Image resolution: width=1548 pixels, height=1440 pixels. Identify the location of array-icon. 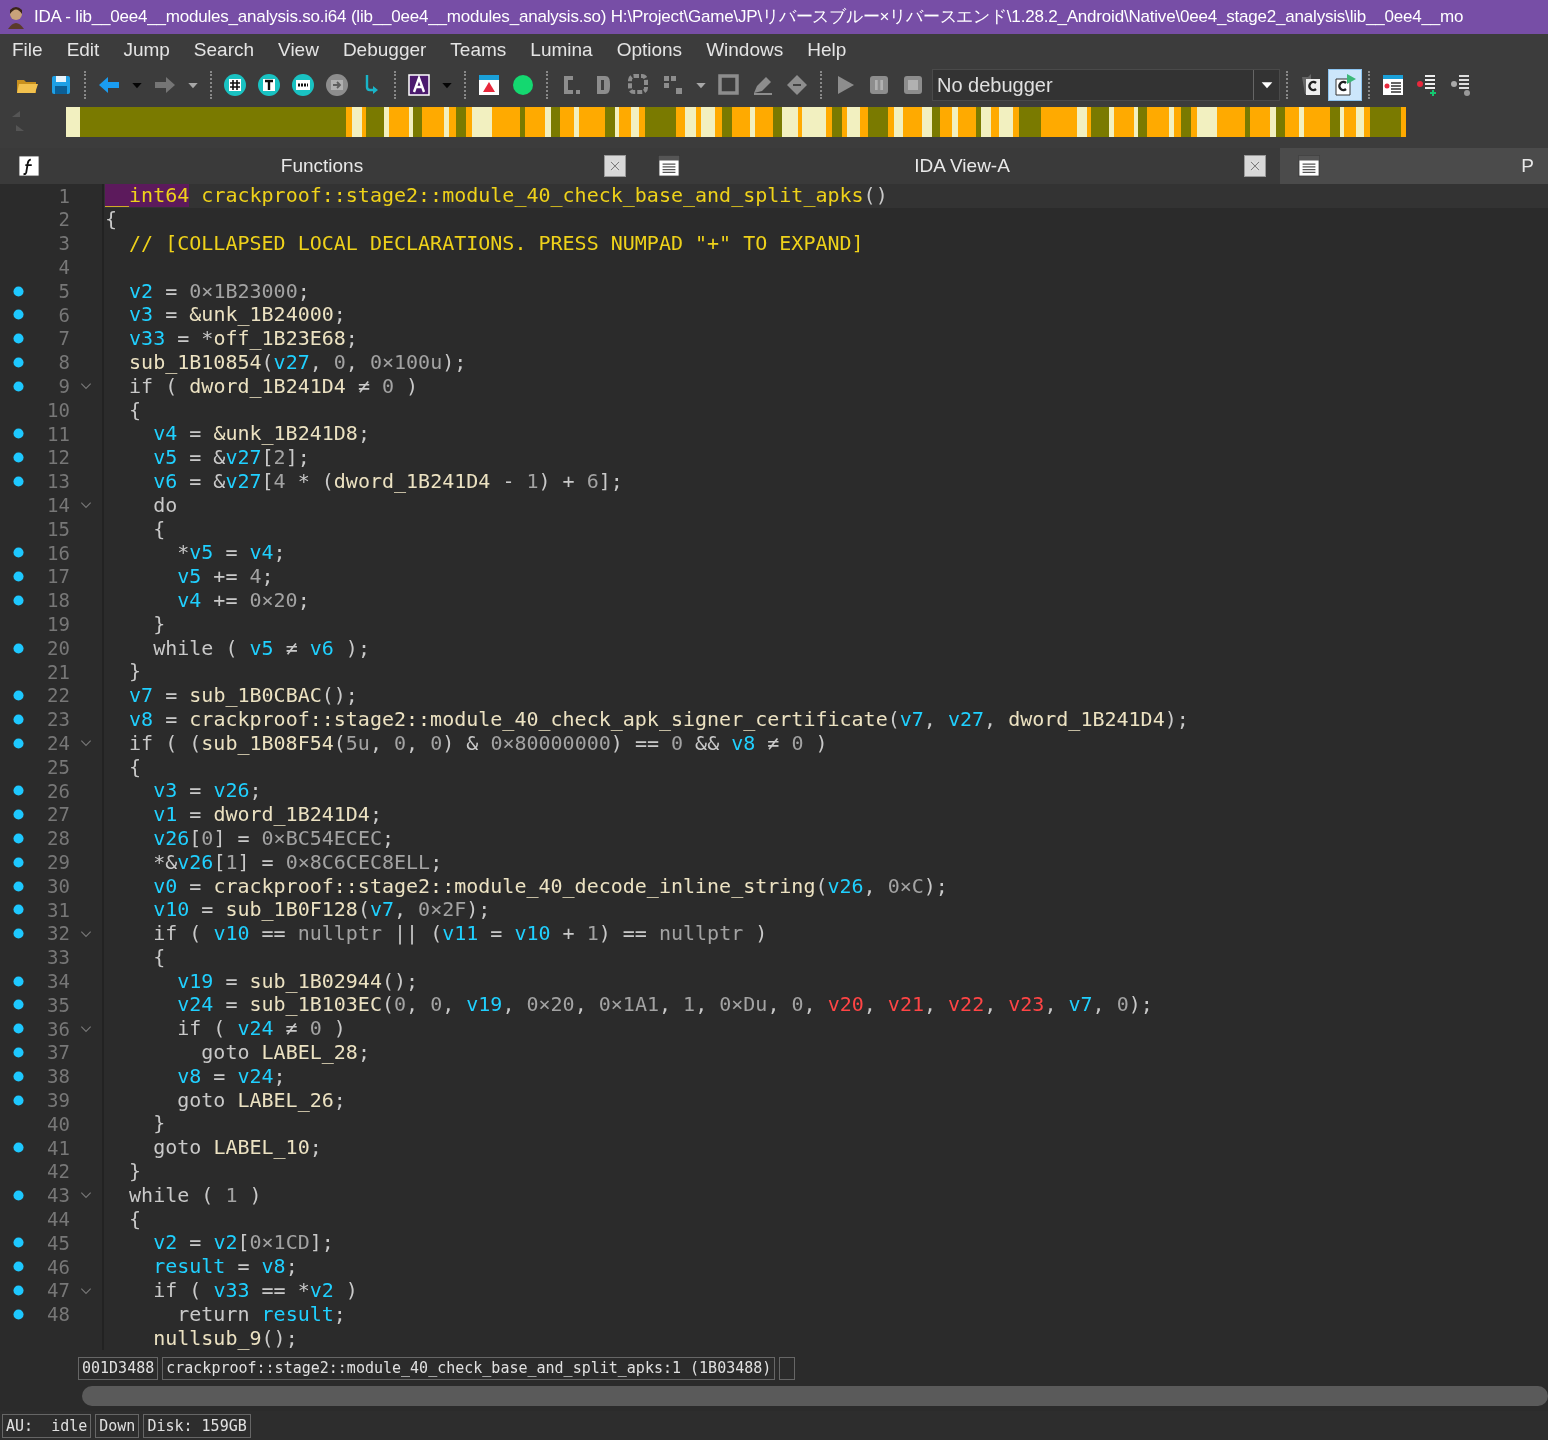
(673, 85).